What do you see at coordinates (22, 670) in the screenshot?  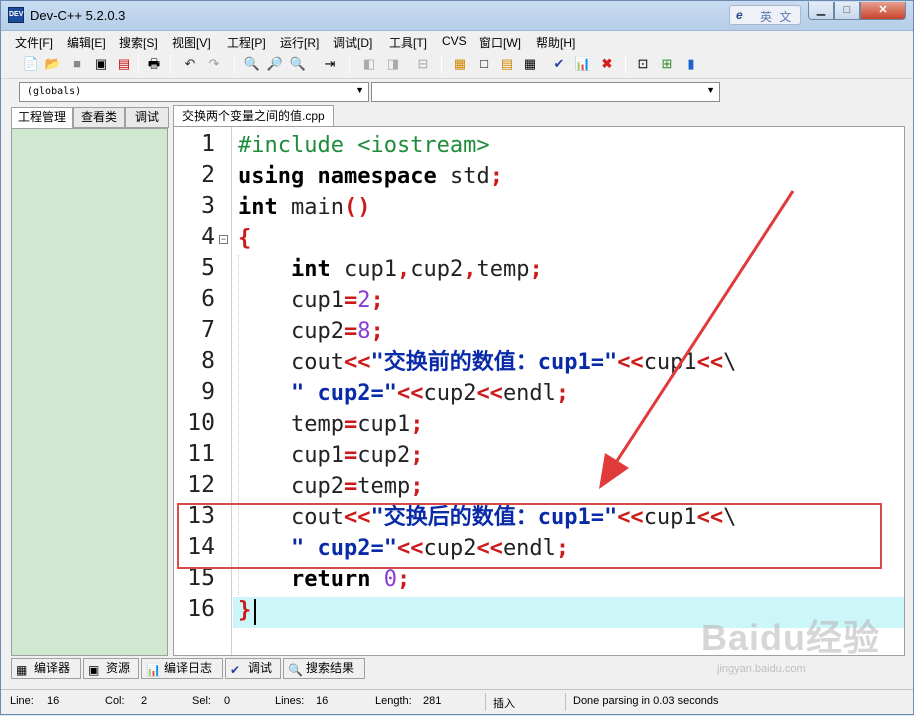 I see `grid-icon: ▦` at bounding box center [22, 670].